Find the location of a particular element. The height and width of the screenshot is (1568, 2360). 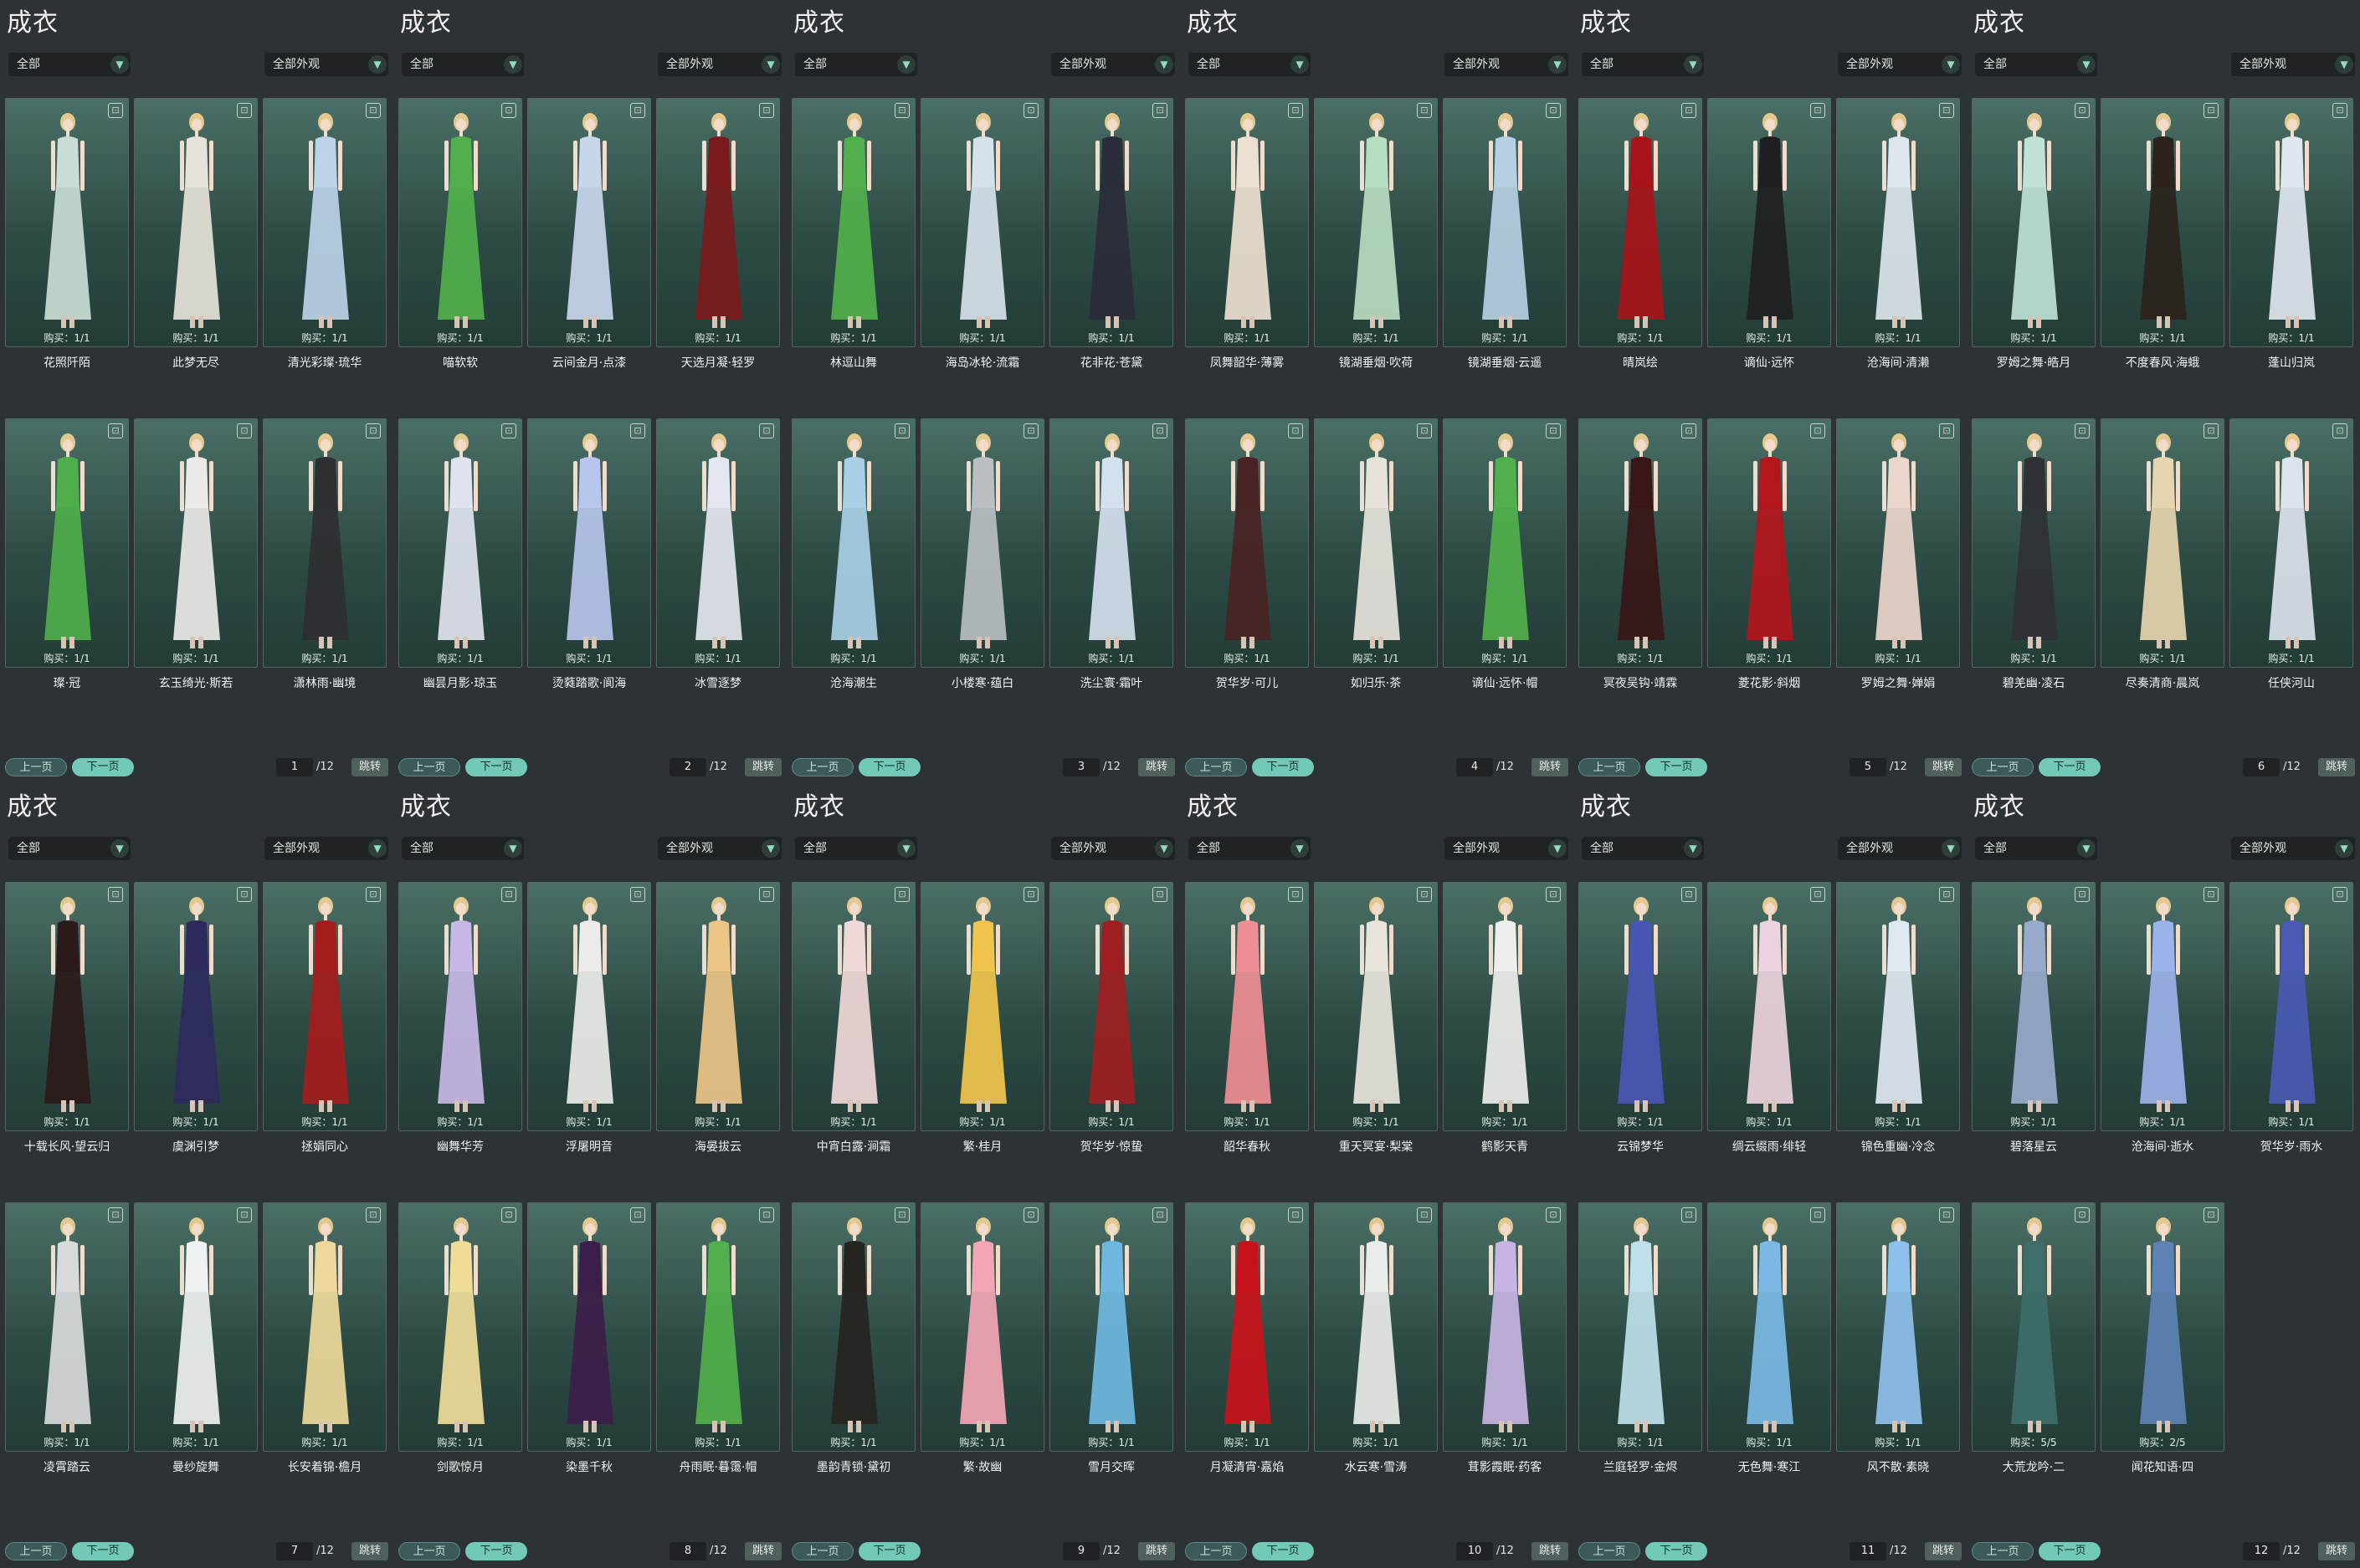

page-number-input: 9 is located at coordinates (1081, 1551).